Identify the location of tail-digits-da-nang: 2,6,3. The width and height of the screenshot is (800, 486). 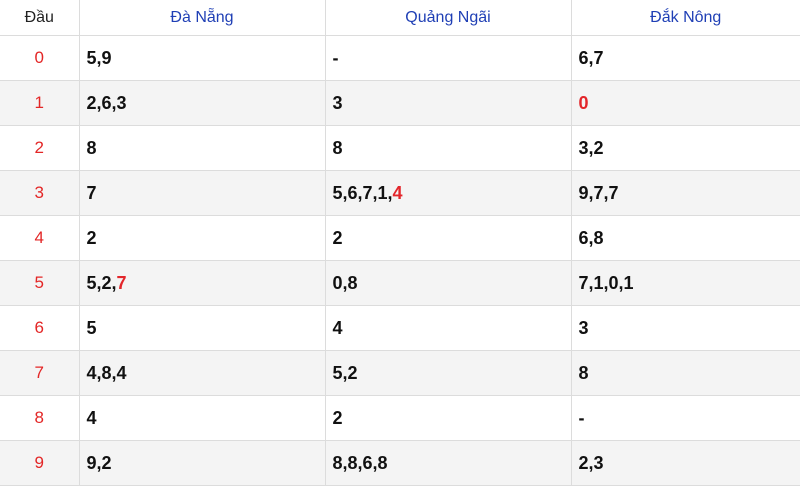
(202, 103).